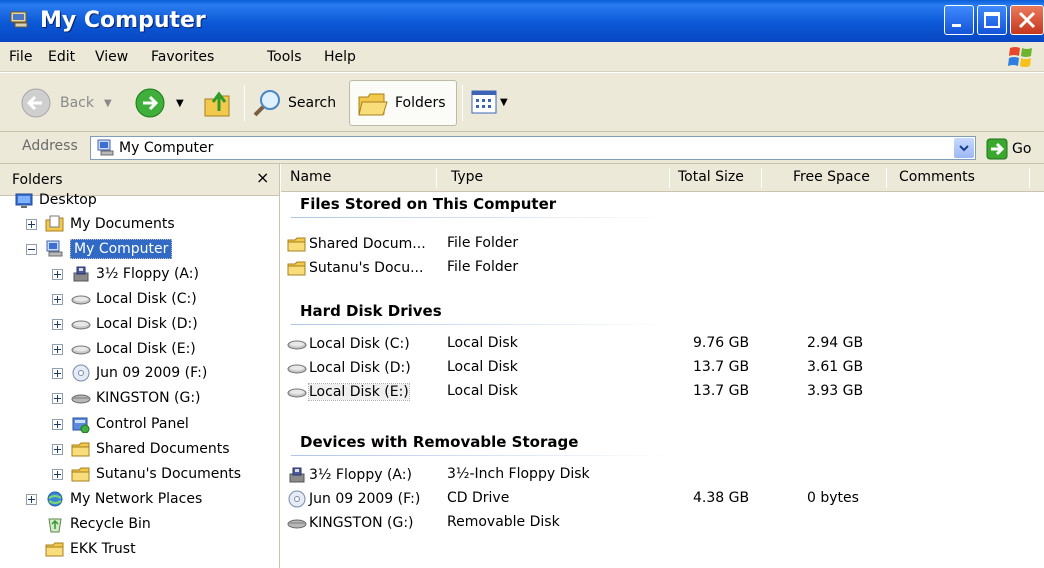 The width and height of the screenshot is (1044, 568). What do you see at coordinates (835, 367) in the screenshot?
I see `item-free-space: 3.61 GB` at bounding box center [835, 367].